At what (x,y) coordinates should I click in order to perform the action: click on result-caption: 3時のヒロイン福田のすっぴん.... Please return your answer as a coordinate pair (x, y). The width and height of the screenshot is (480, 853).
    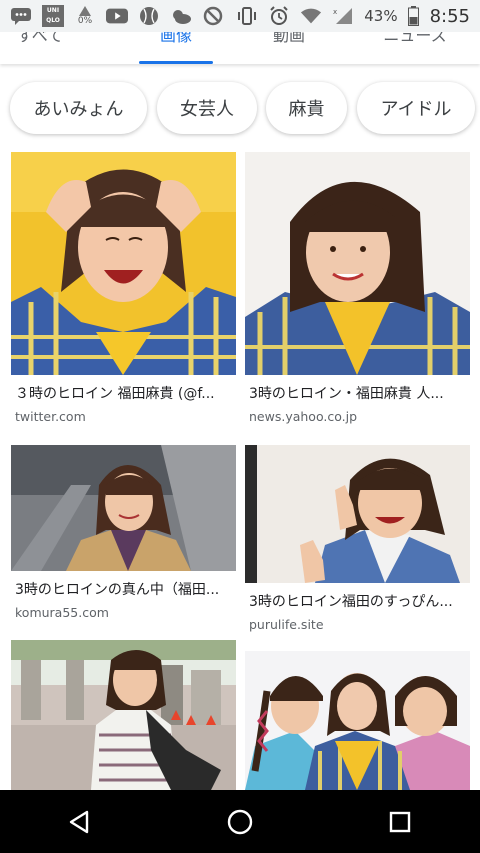
    Looking at the image, I should click on (357, 601).